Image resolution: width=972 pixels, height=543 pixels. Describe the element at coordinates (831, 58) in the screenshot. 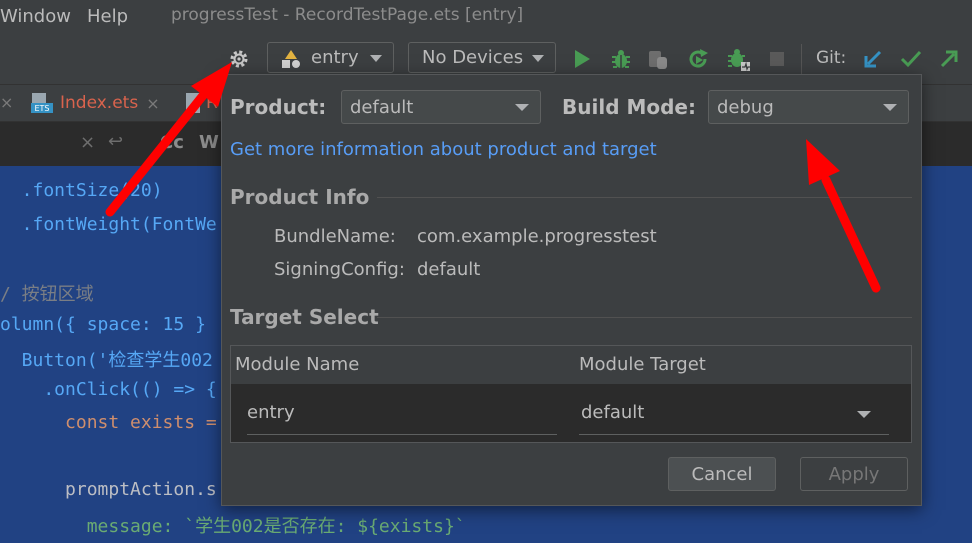

I see `git-label: Git:` at that location.